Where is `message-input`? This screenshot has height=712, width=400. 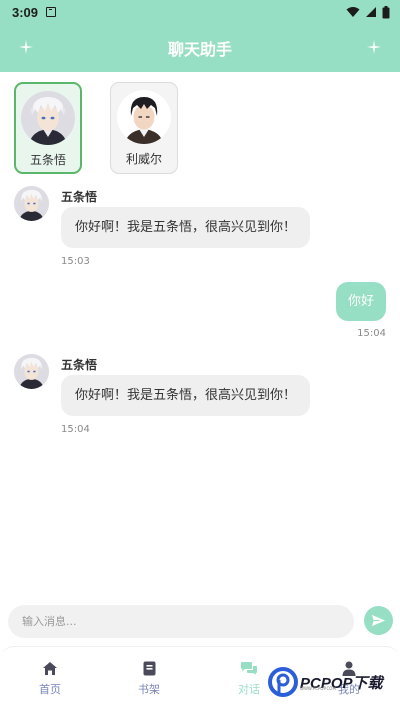 message-input is located at coordinates (181, 621).